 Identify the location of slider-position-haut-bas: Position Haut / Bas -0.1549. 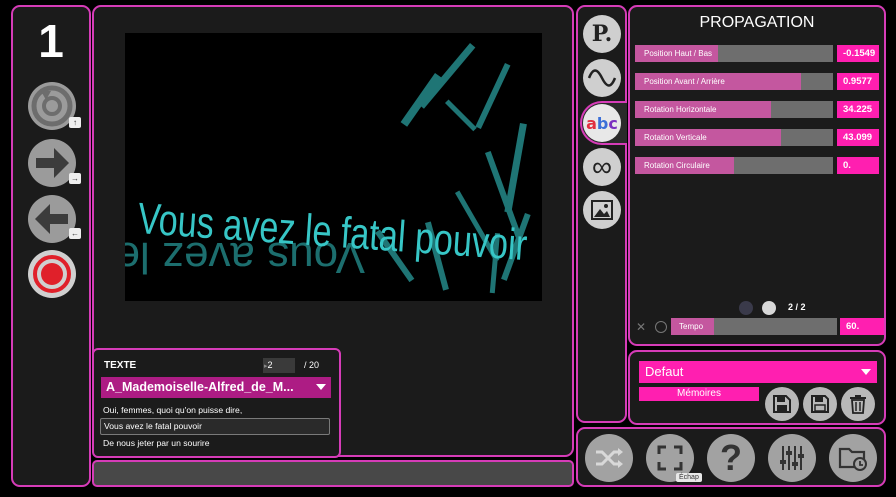
(757, 53).